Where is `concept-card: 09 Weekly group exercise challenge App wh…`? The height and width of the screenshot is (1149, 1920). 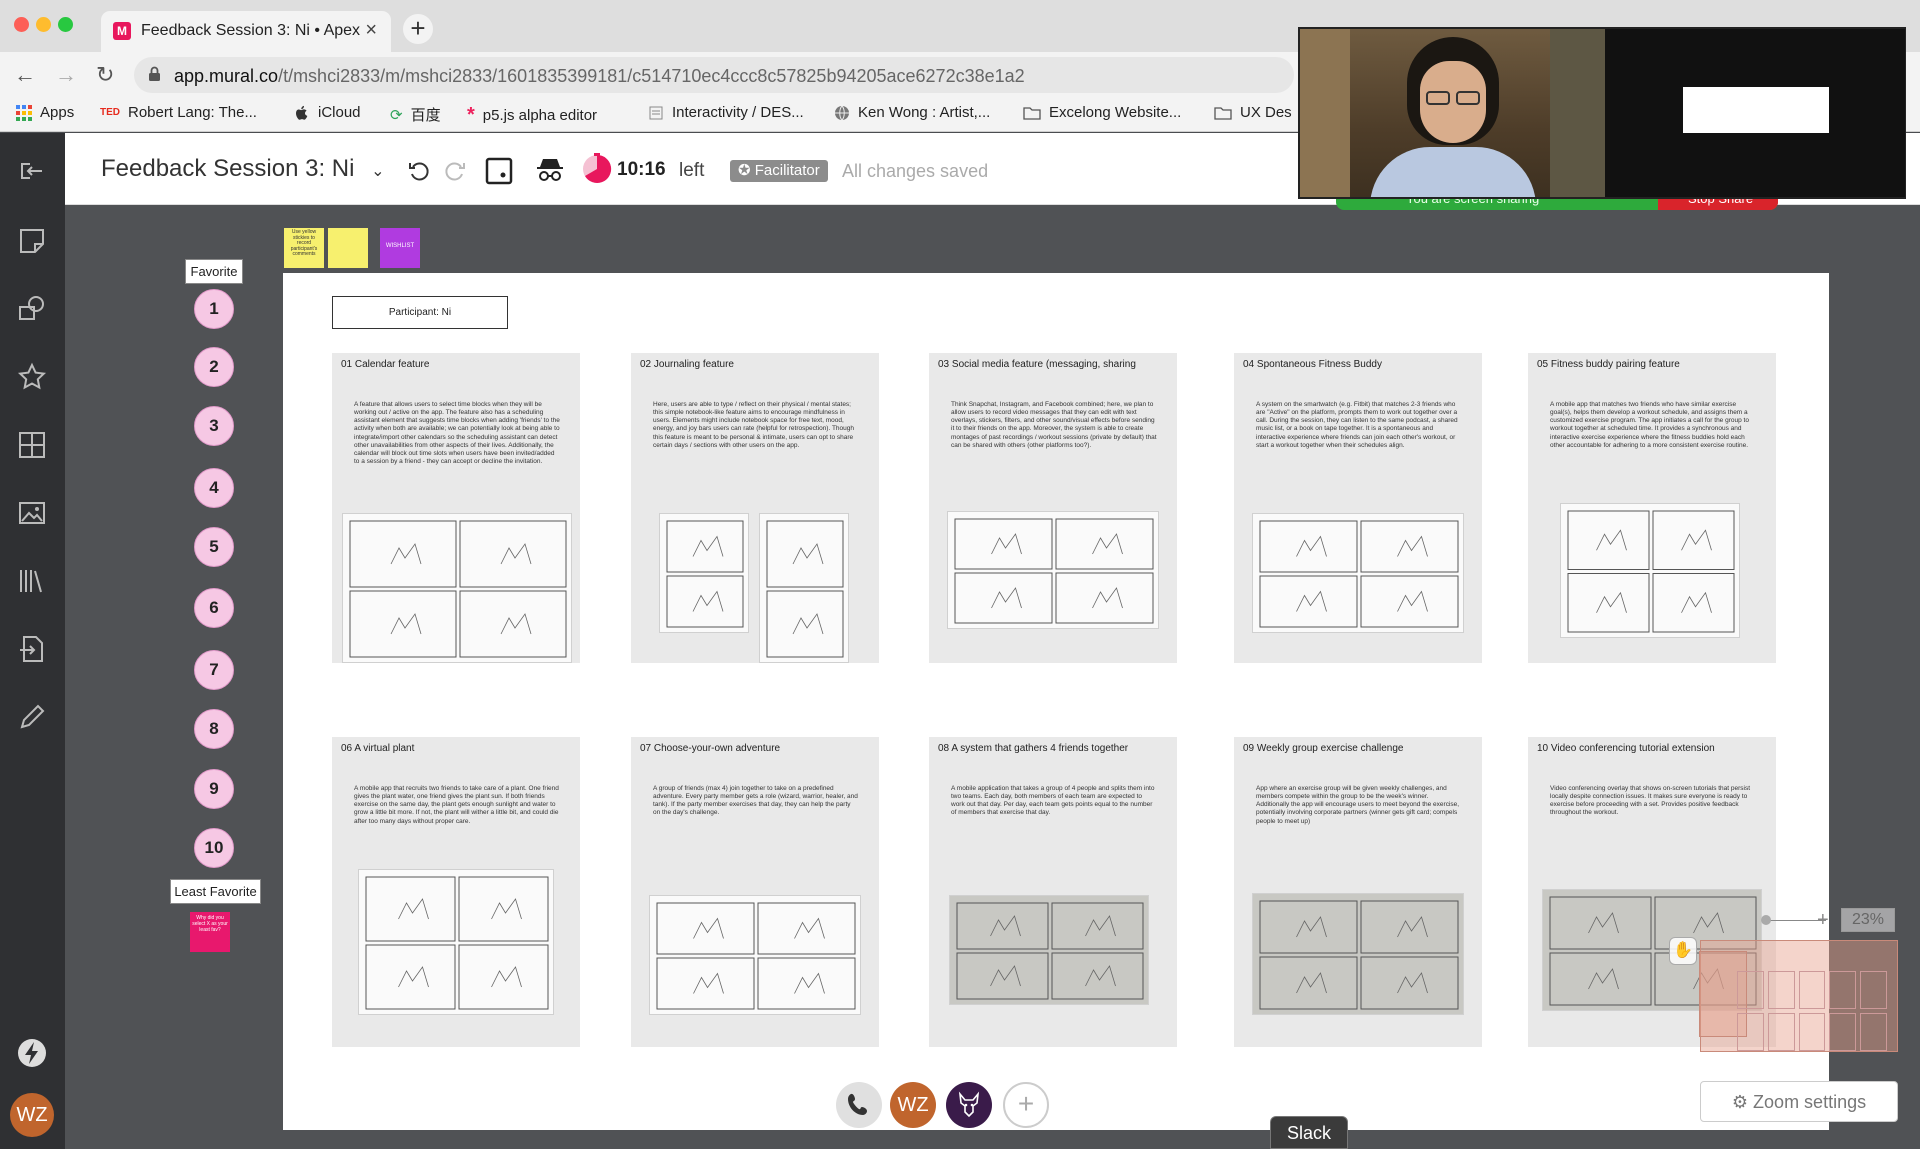 concept-card: 09 Weekly group exercise challenge App wh… is located at coordinates (1358, 892).